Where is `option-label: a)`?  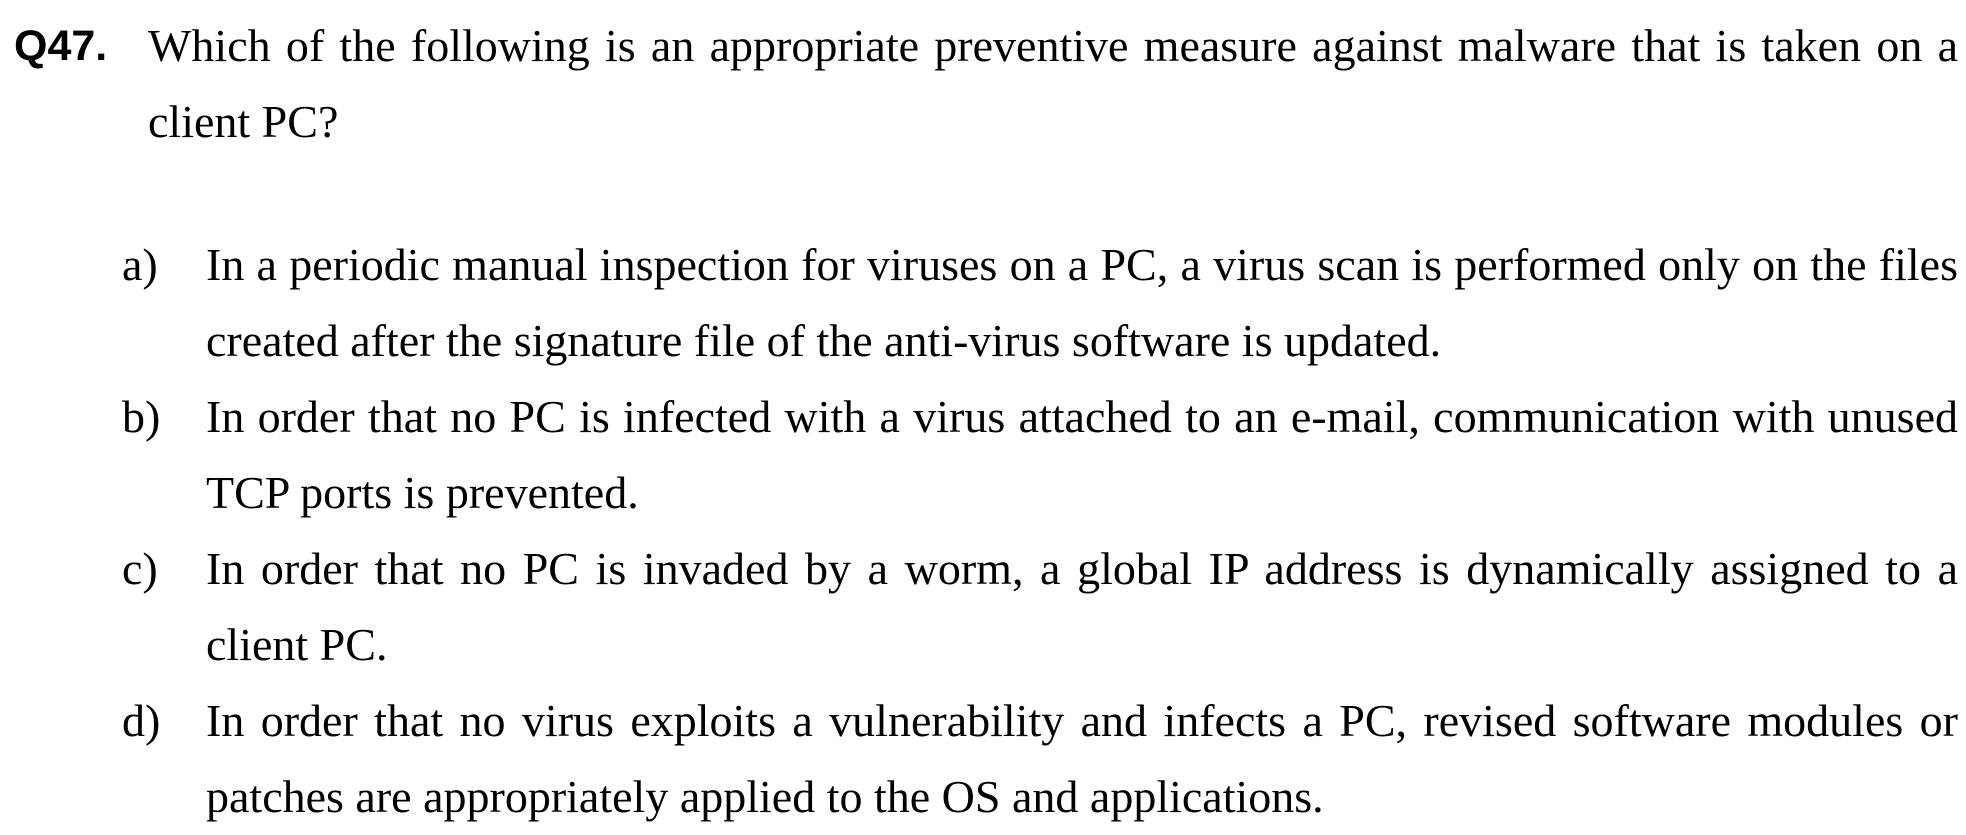 option-label: a) is located at coordinates (140, 264).